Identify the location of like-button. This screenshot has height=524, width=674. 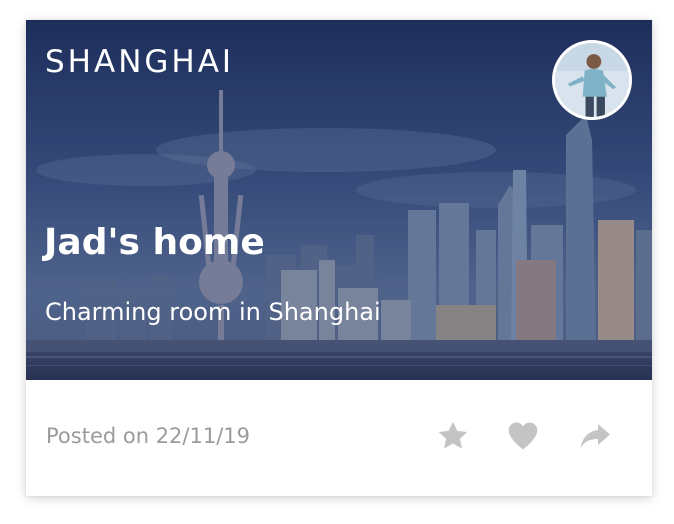
(523, 436).